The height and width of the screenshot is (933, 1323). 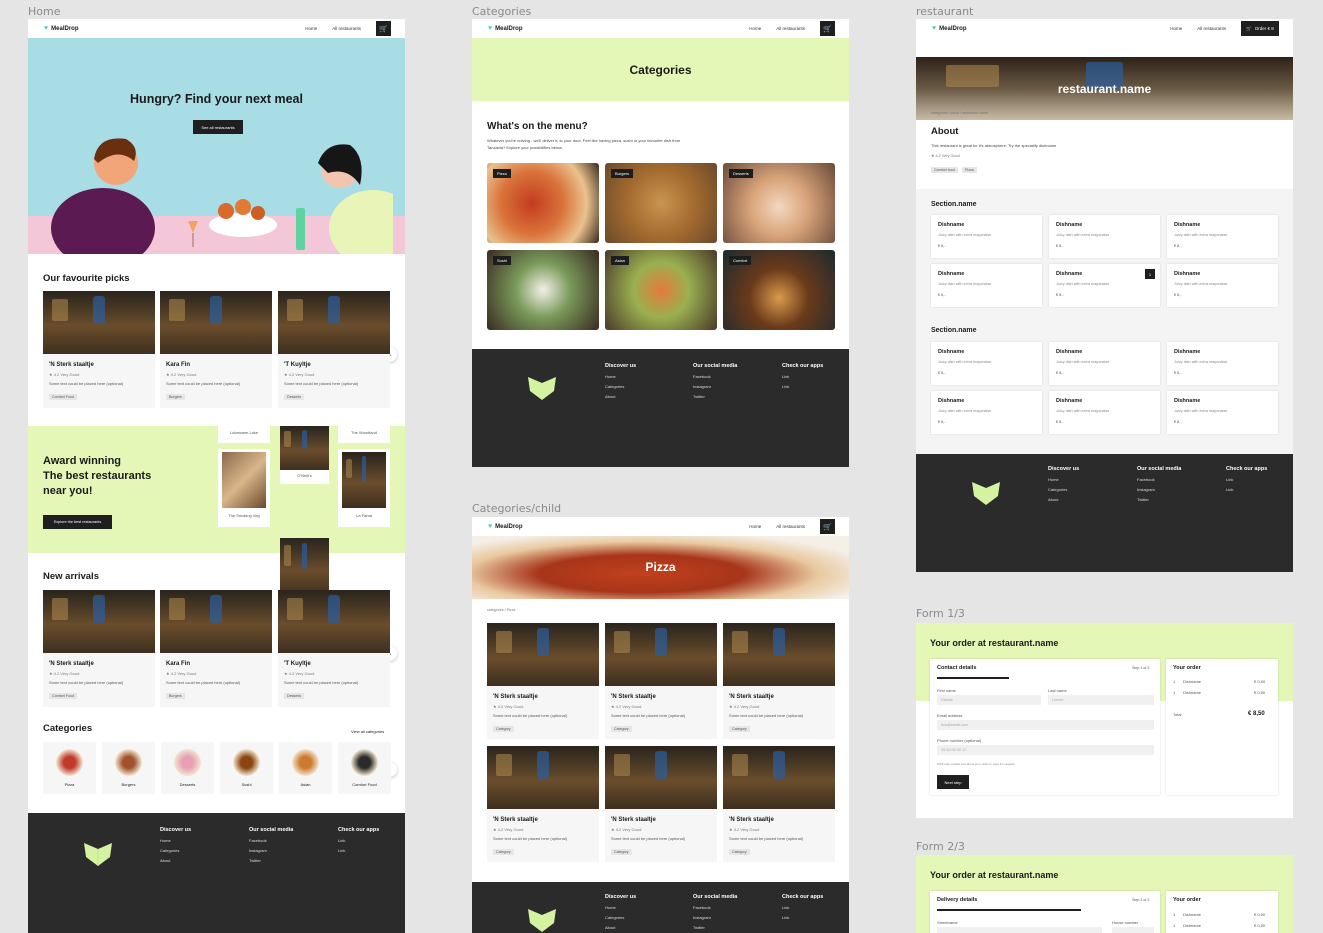 I want to click on breadcrumb: categories / pizza / restaurant.name, so click(x=959, y=113).